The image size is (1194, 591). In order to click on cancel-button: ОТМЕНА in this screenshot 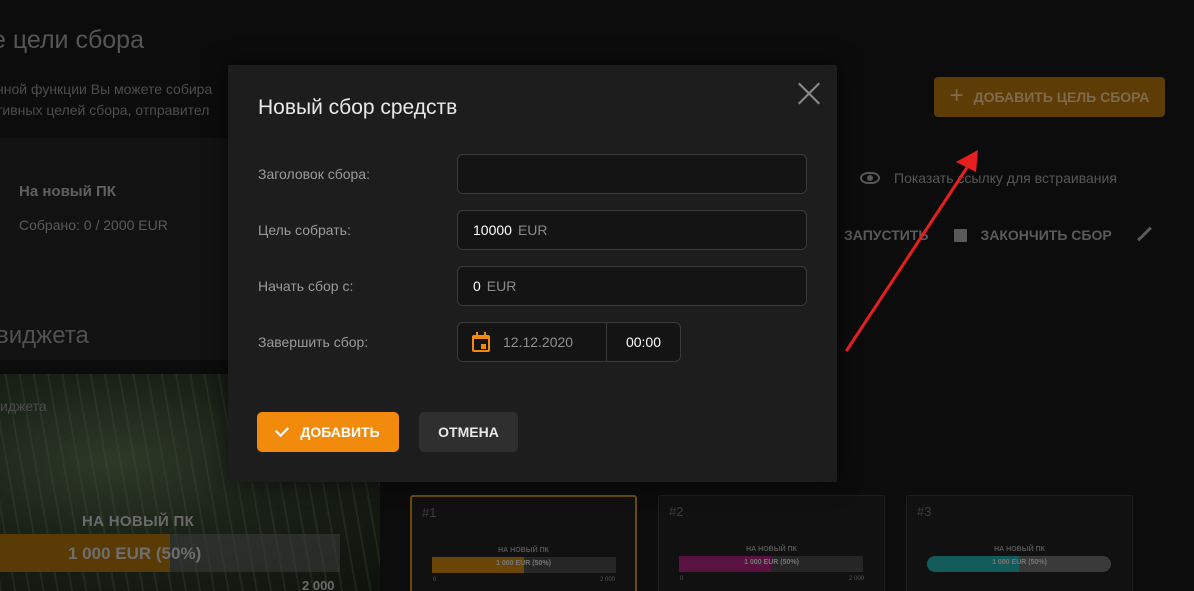, I will do `click(468, 432)`.